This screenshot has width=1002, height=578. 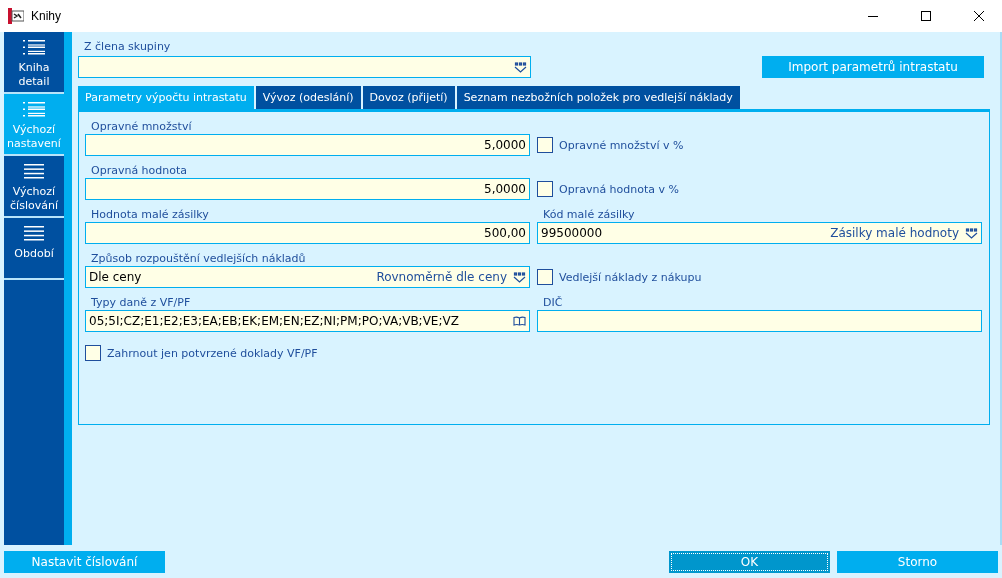 I want to click on lookup-field: Dle ceny Rovnoměrně dle ceny, so click(x=307, y=277).